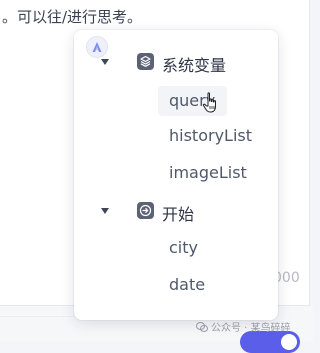 This screenshot has height=353, width=320. What do you see at coordinates (178, 214) in the screenshot?
I see `group-label: 开始` at bounding box center [178, 214].